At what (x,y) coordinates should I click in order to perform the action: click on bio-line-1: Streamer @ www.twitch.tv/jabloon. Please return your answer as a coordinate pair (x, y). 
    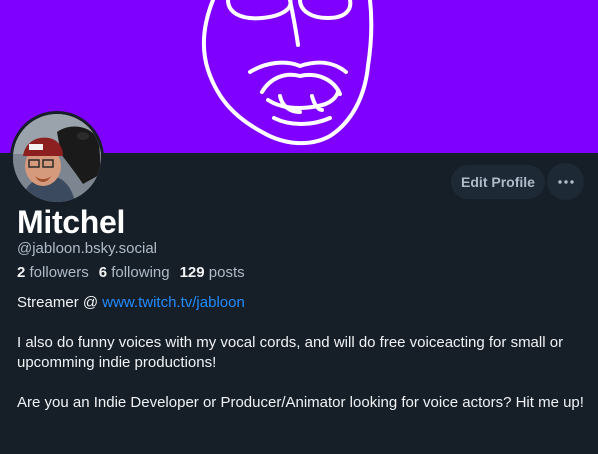
    Looking at the image, I should click on (303, 303).